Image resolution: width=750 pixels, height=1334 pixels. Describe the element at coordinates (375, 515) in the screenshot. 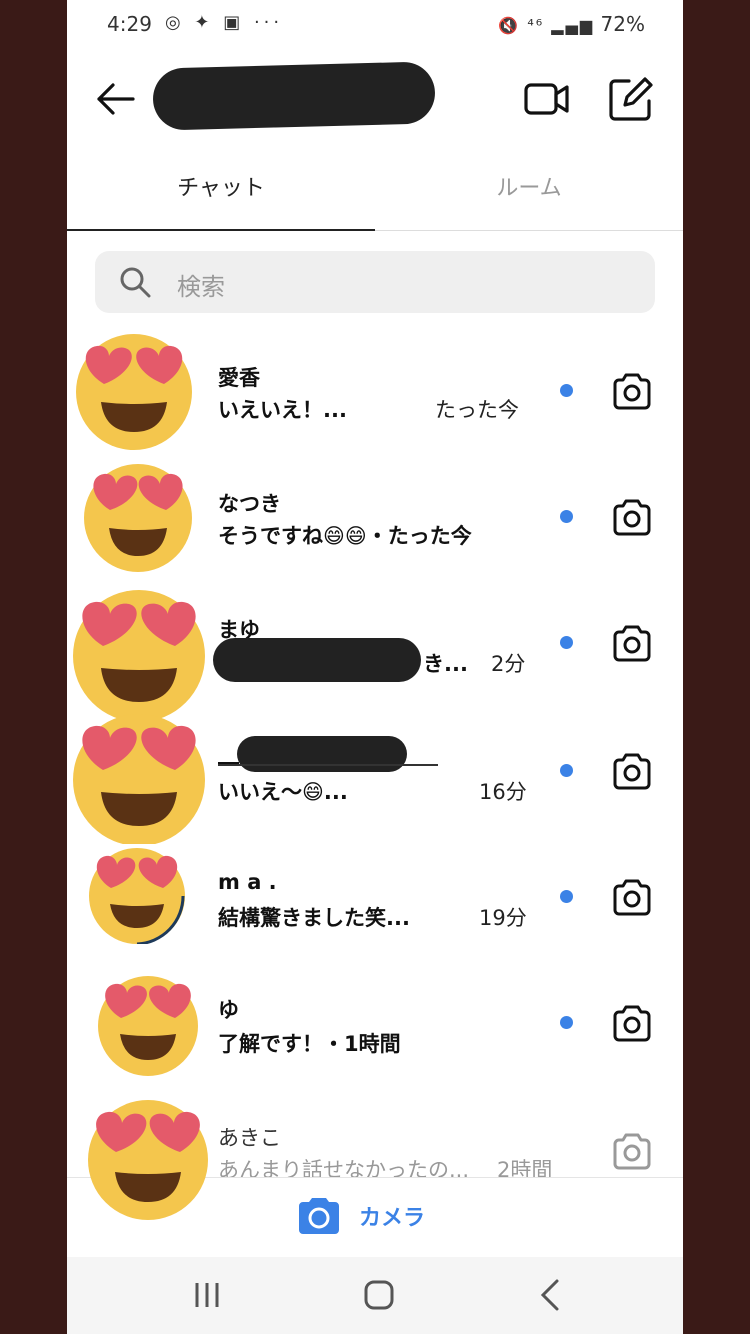

I see `chat-row: なつき そうですね😄😄・たった今` at that location.